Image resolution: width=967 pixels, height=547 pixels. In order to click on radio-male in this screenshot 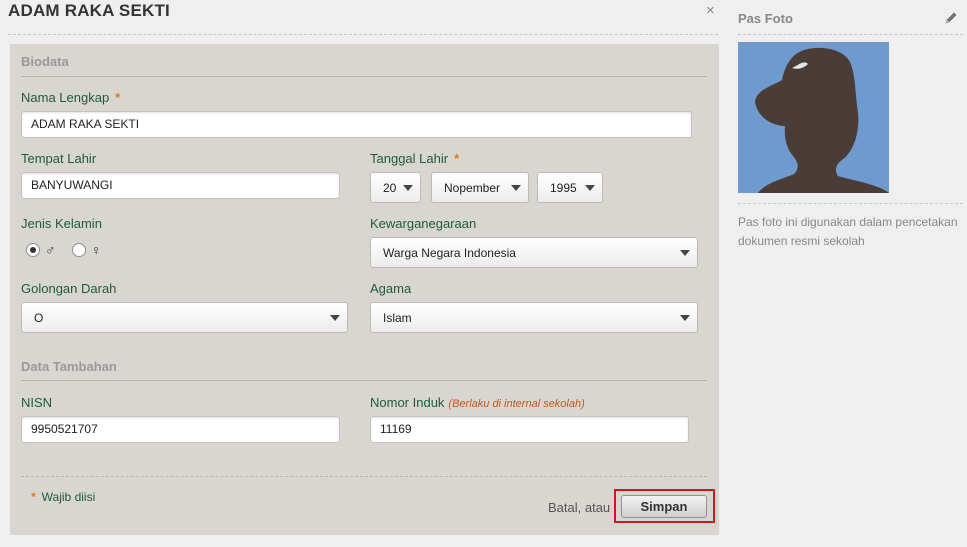, I will do `click(33, 250)`.